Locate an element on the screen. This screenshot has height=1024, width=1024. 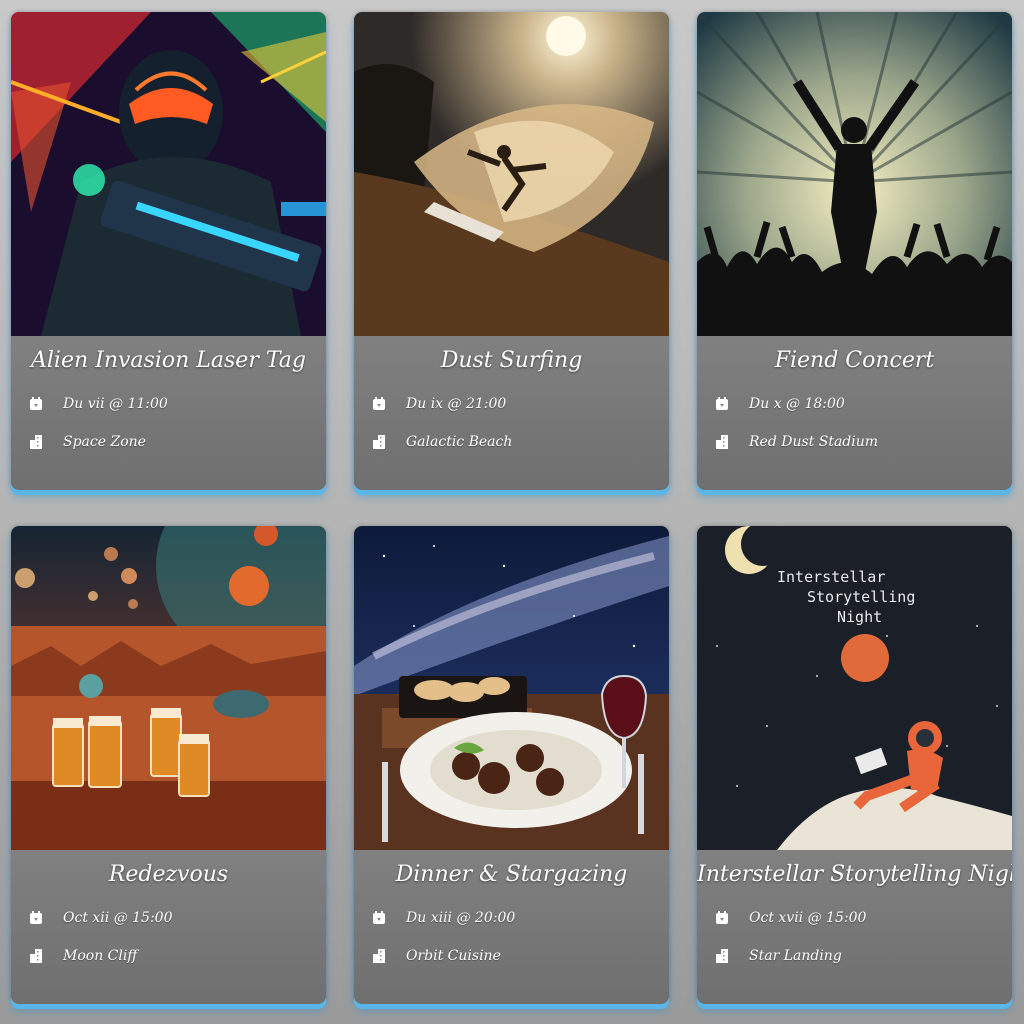
event-venue-text: Space Zone is located at coordinates (104, 442).